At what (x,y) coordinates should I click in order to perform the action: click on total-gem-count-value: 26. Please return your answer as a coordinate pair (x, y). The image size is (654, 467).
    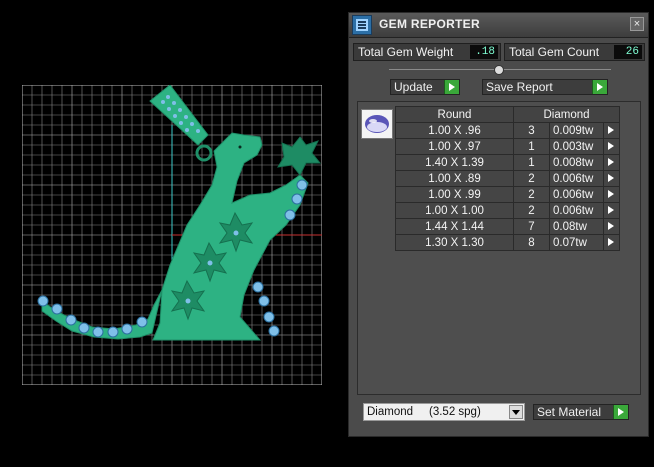
    Looking at the image, I should click on (628, 52).